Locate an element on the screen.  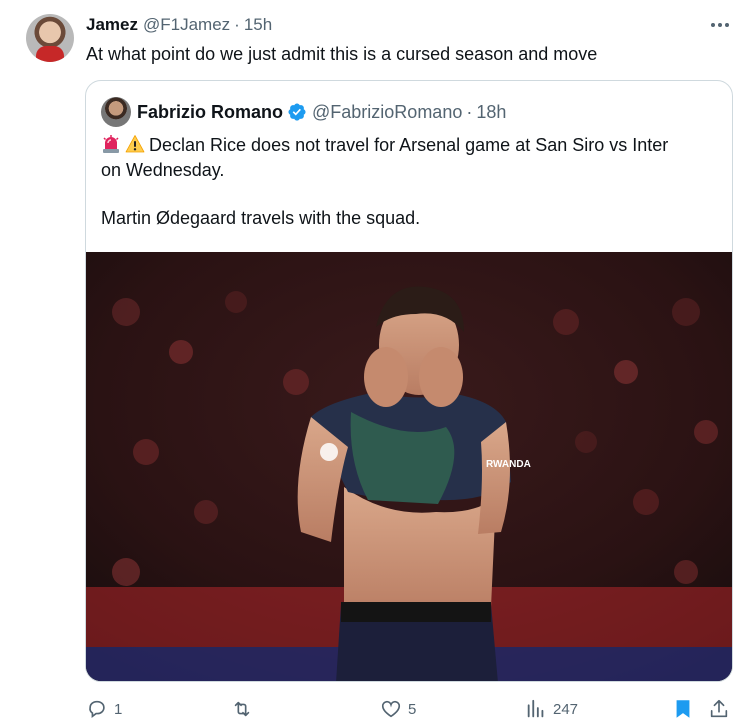
quote-text-line-2: on Wednesday. is located at coordinates (163, 170).